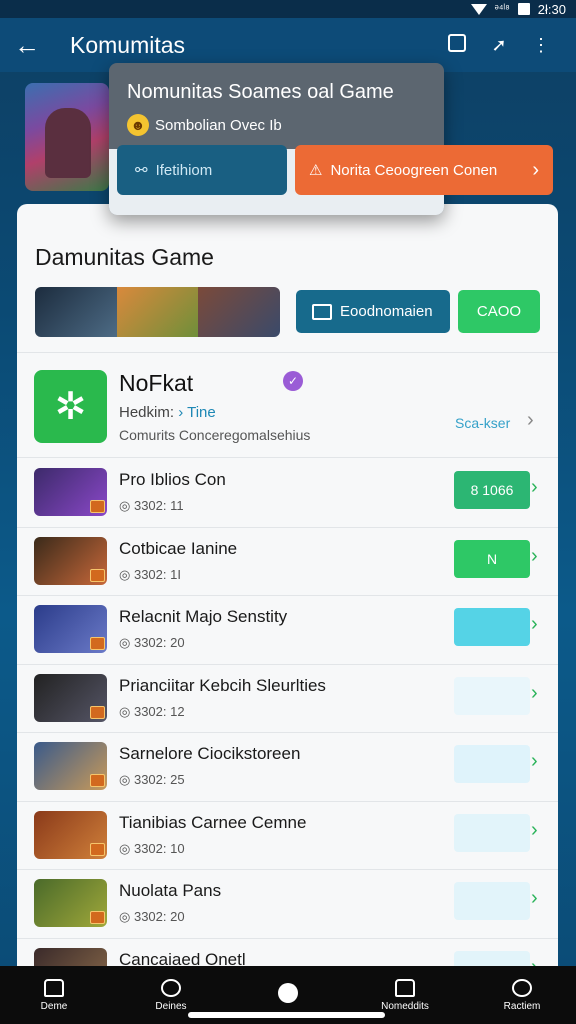 The height and width of the screenshot is (1024, 576). Describe the element at coordinates (159, 779) in the screenshot. I see `game-stat-text: 3302: 25` at that location.